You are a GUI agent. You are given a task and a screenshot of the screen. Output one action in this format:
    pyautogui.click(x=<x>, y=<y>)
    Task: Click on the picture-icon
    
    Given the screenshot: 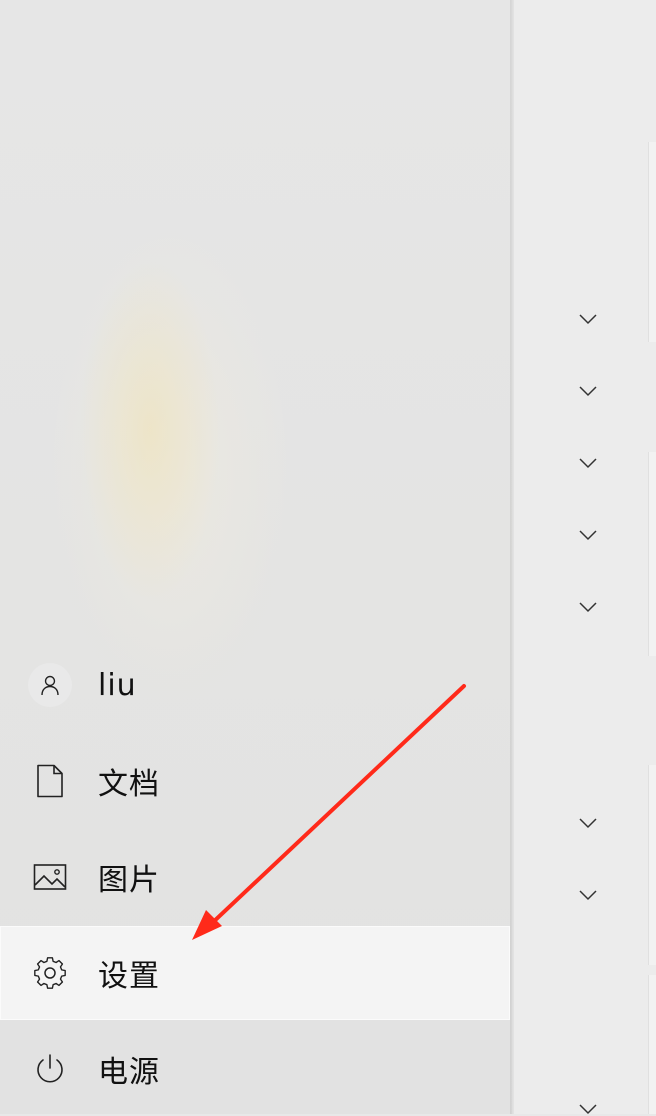 What is the action you would take?
    pyautogui.click(x=50, y=877)
    